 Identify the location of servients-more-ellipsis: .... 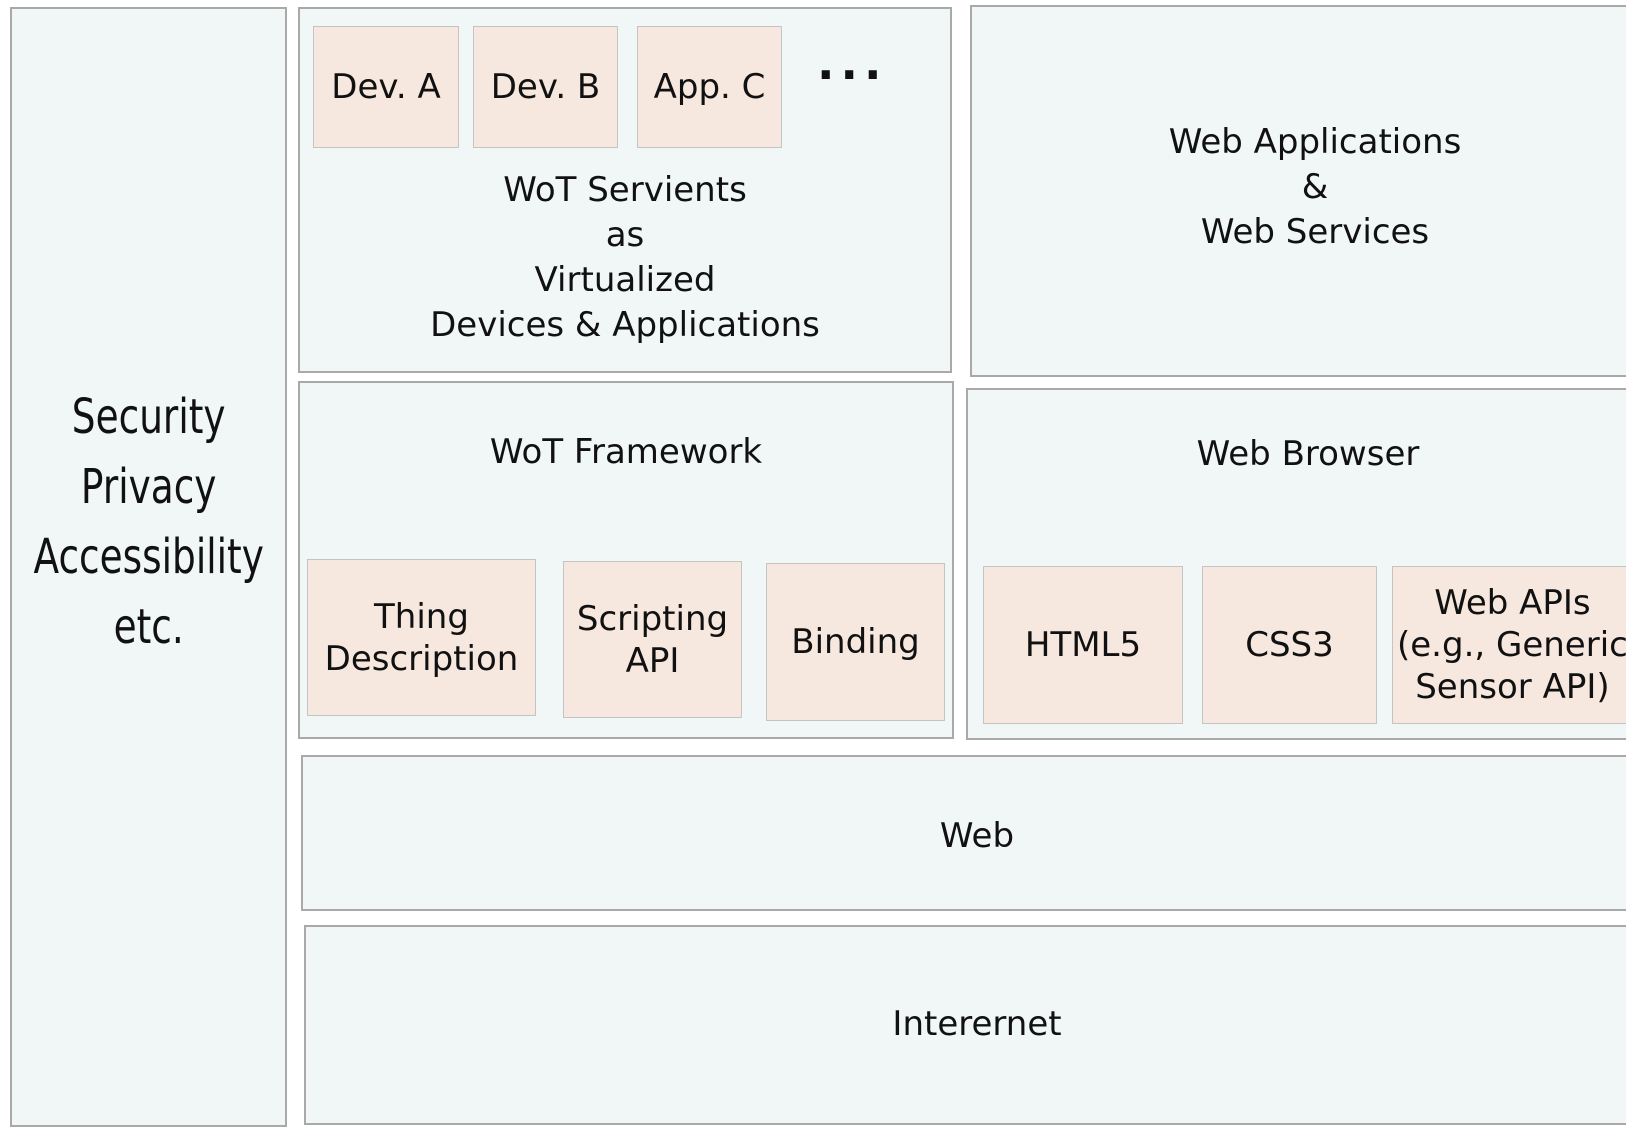
(852, 63).